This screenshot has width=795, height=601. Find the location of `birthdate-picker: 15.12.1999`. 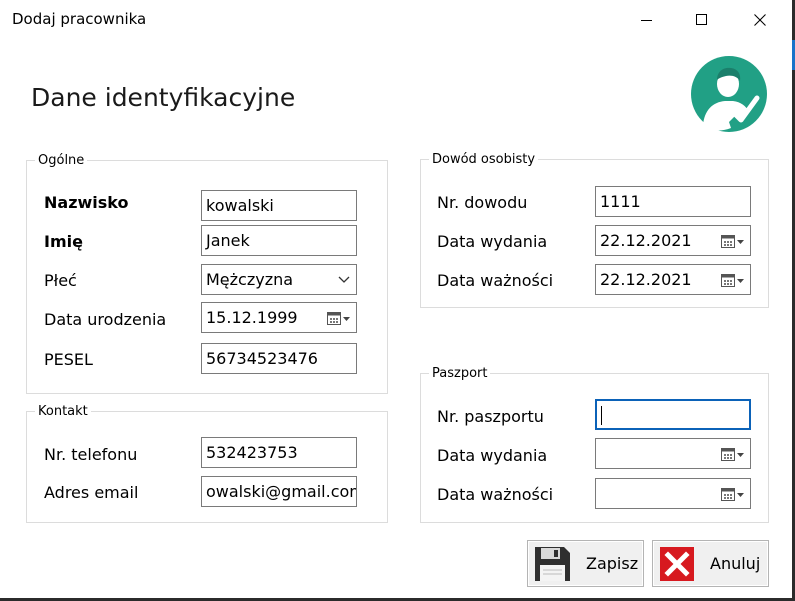

birthdate-picker: 15.12.1999 is located at coordinates (279, 317).